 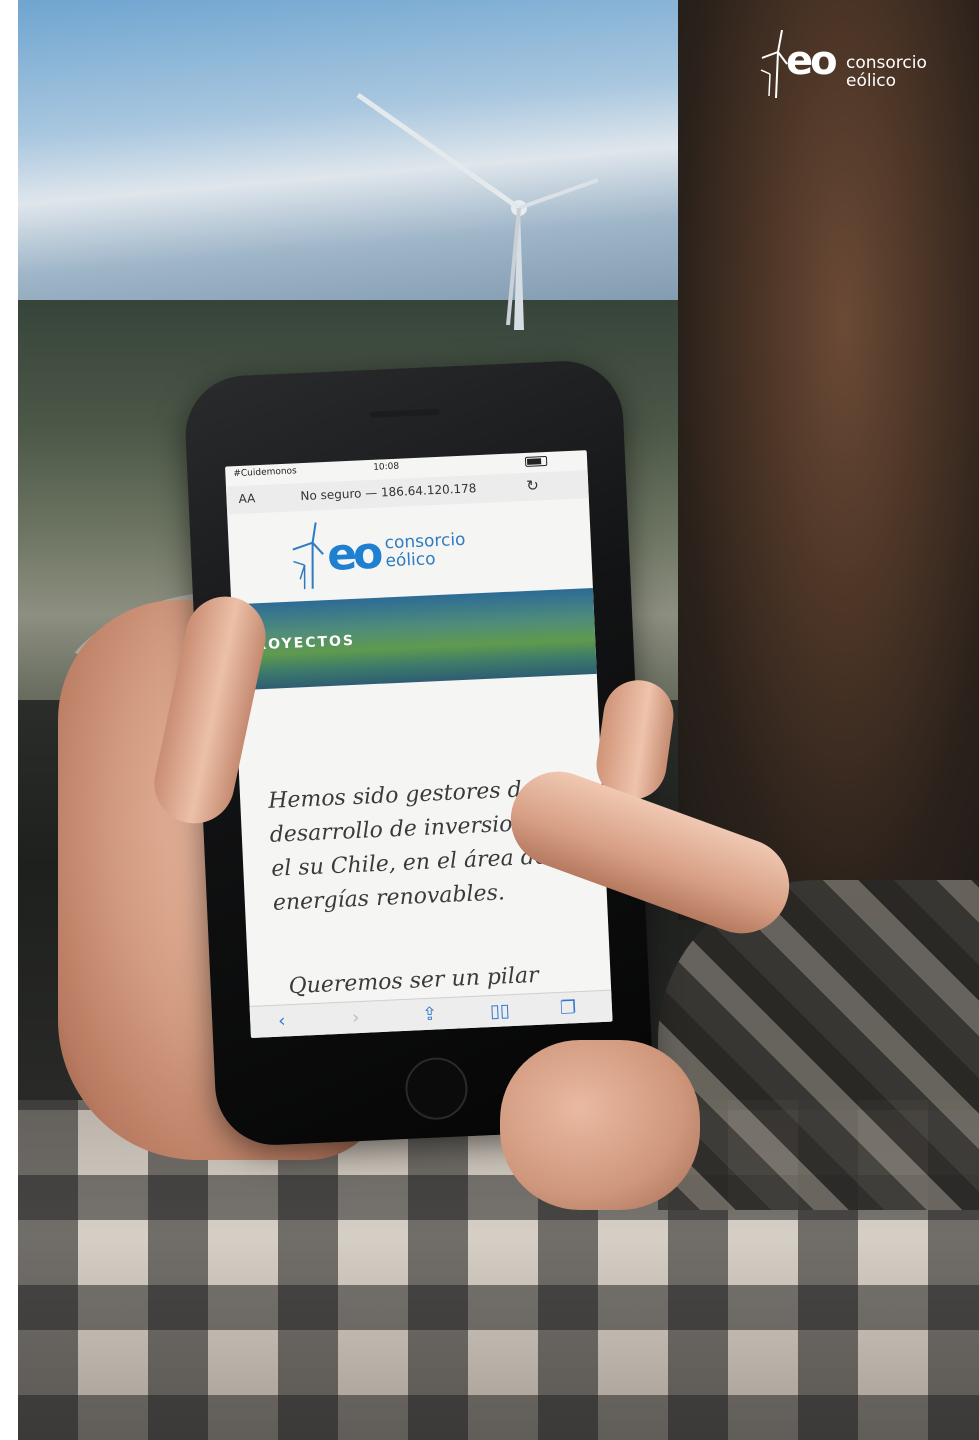 I want to click on brand-line1: consorcio, so click(x=886, y=63).